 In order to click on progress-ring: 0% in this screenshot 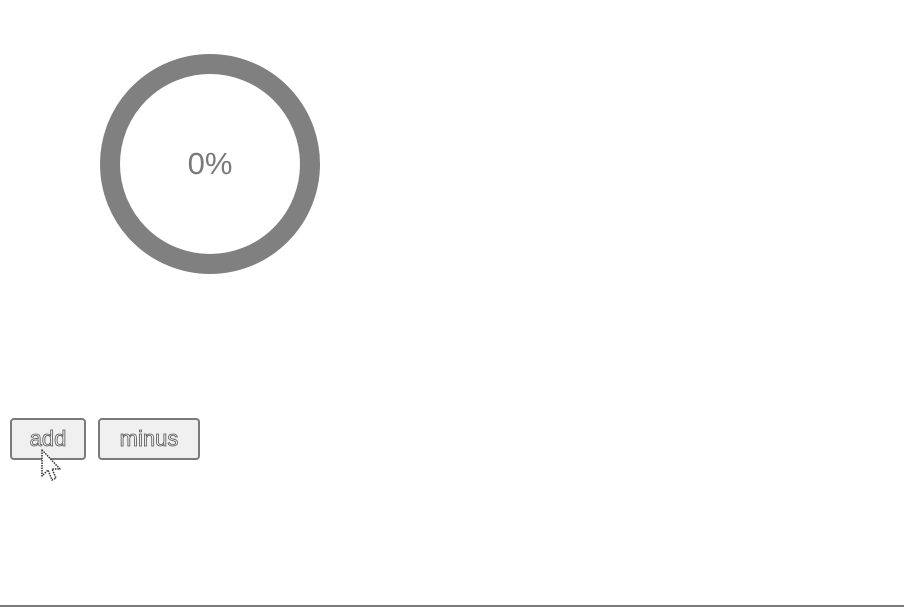, I will do `click(210, 164)`.